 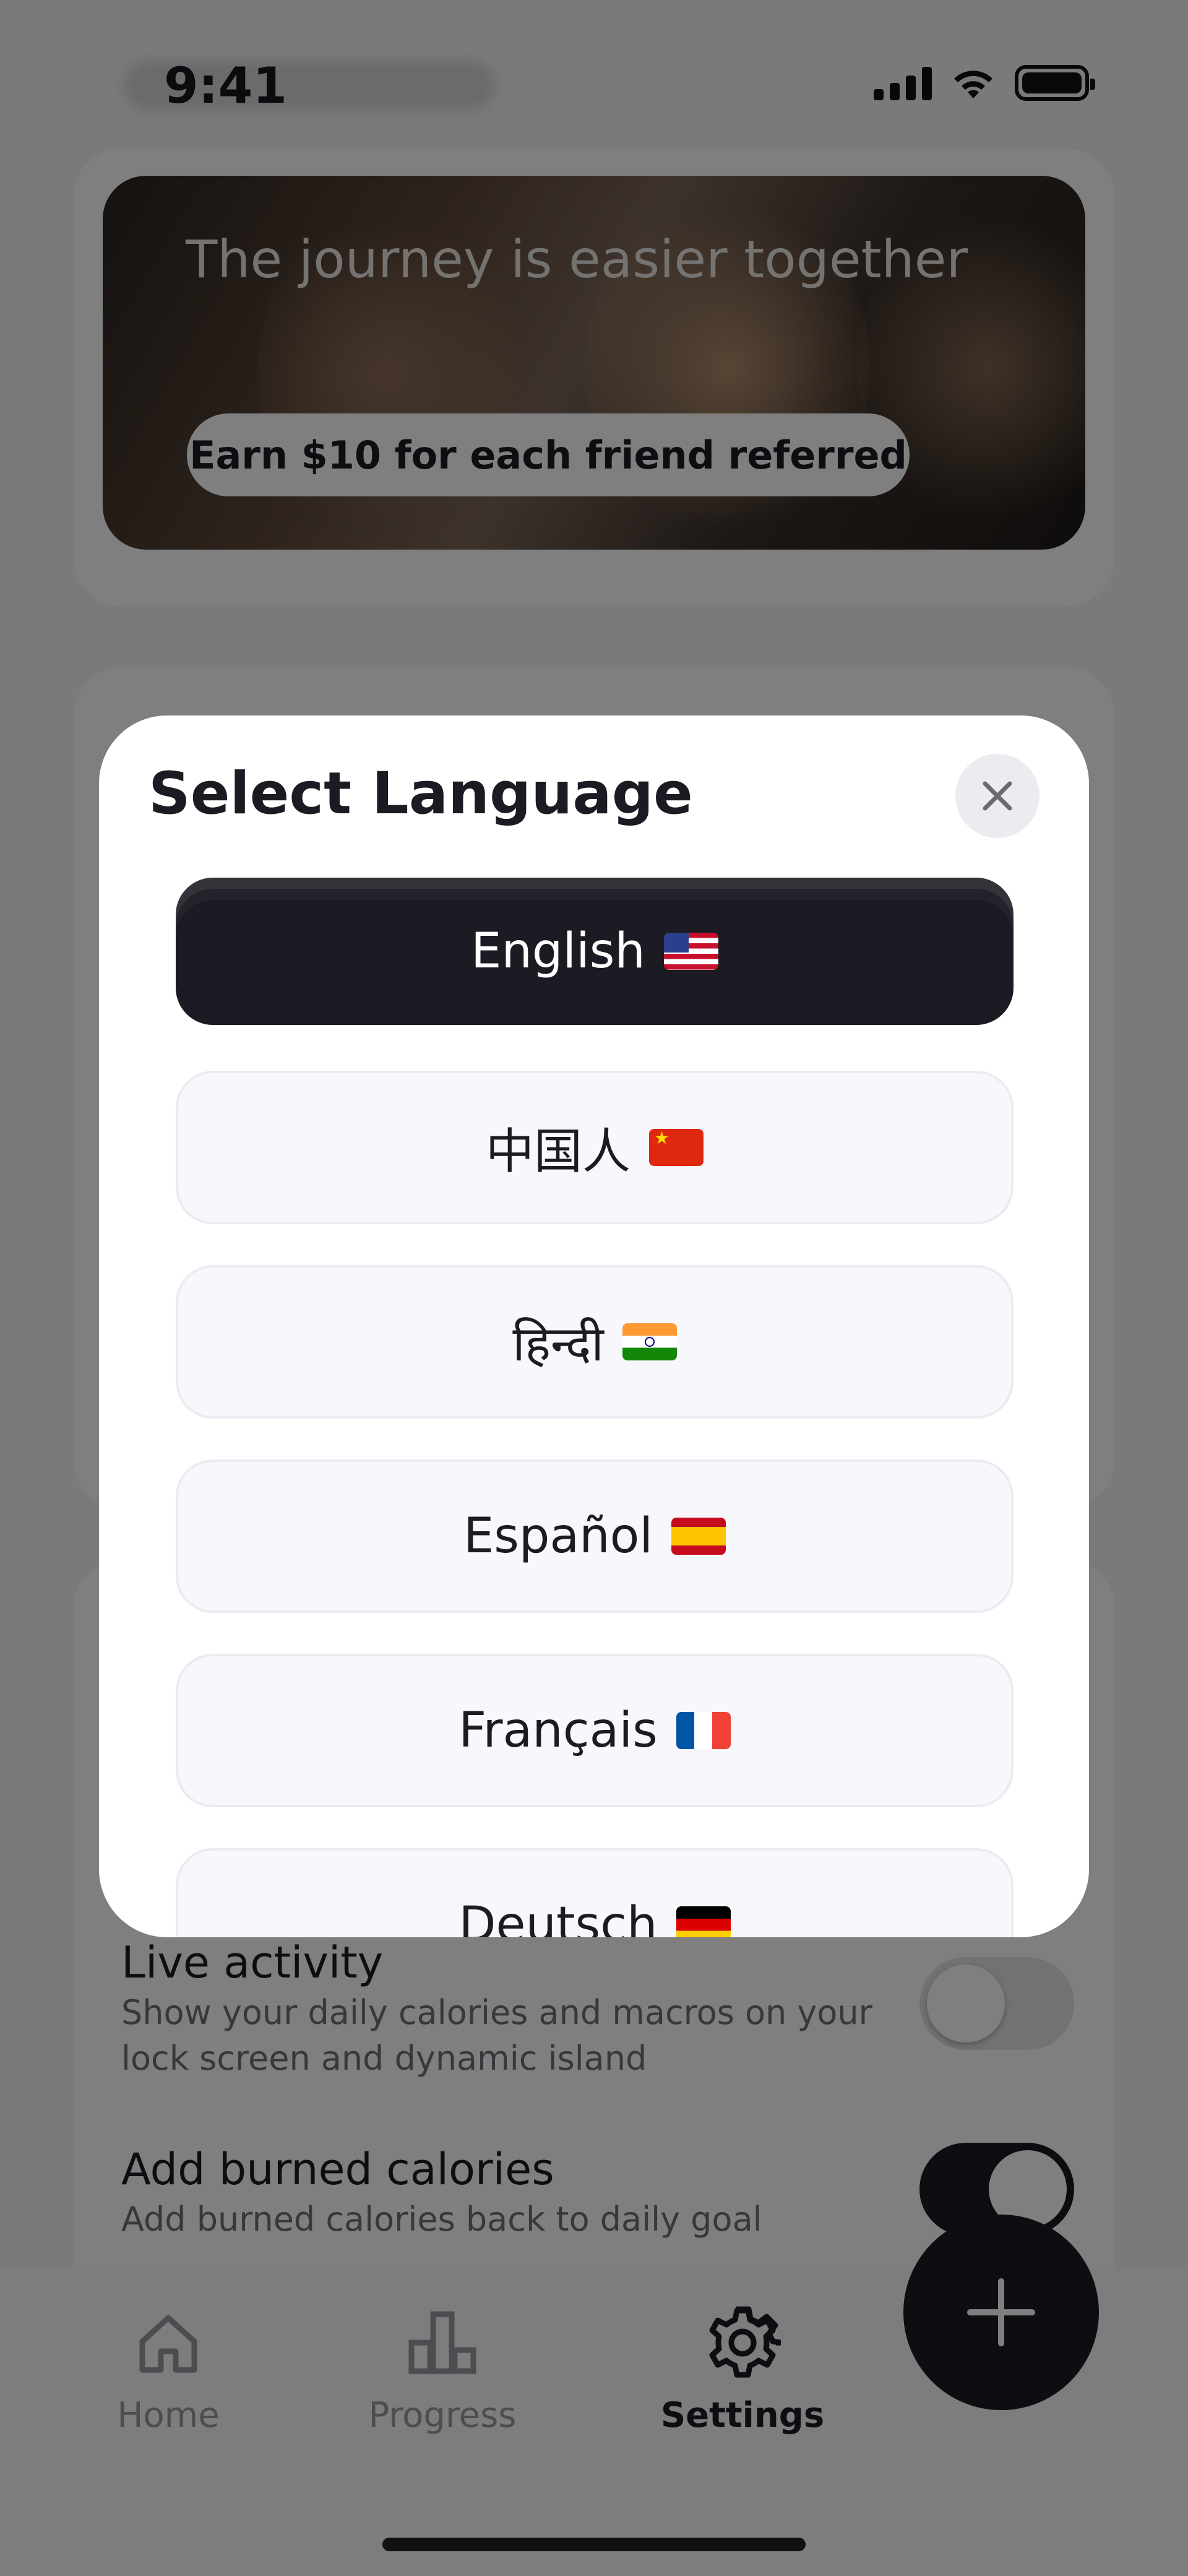 What do you see at coordinates (558, 951) in the screenshot?
I see `language-label: English` at bounding box center [558, 951].